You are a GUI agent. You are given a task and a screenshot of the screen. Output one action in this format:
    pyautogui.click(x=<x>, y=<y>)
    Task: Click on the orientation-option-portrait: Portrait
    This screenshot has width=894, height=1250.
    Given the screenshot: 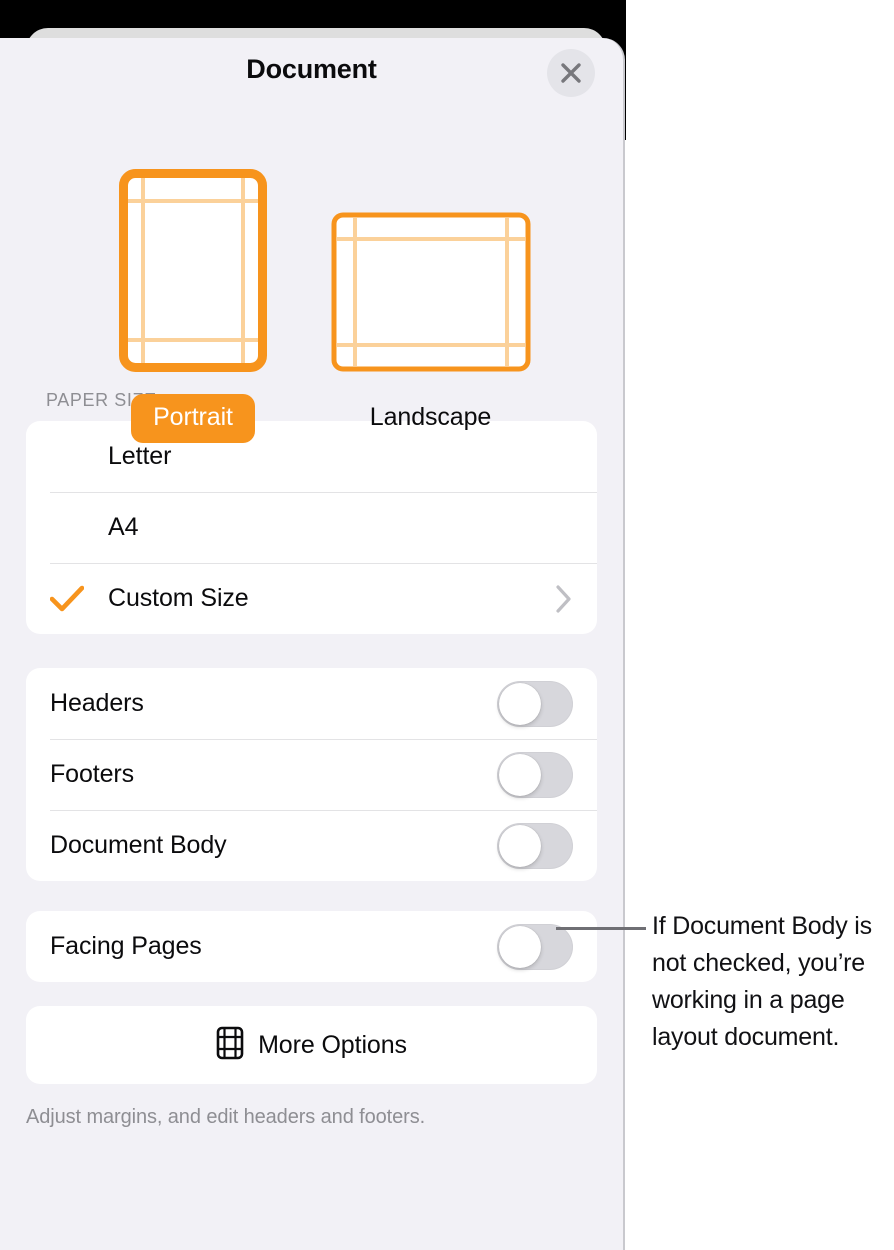 What is the action you would take?
    pyautogui.click(x=193, y=302)
    